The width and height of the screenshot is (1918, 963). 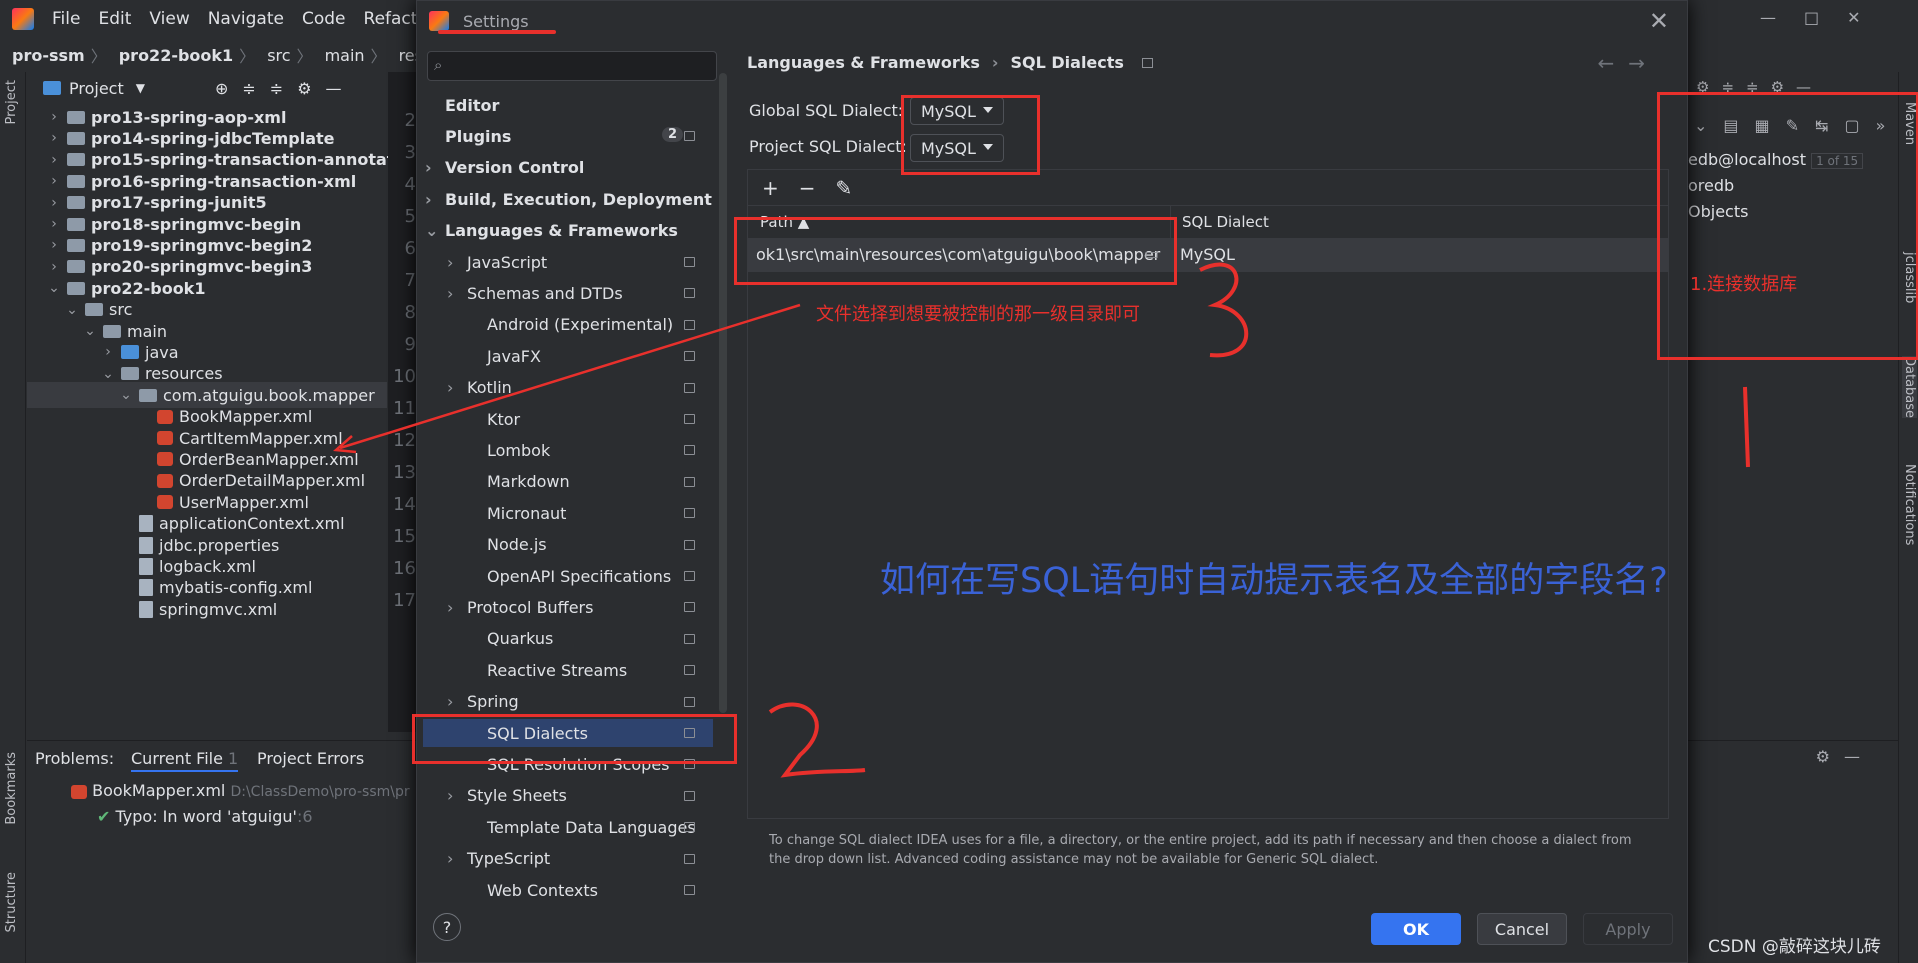 I want to click on watermark: CSDN @敲碎这块儿砖, so click(x=1794, y=947).